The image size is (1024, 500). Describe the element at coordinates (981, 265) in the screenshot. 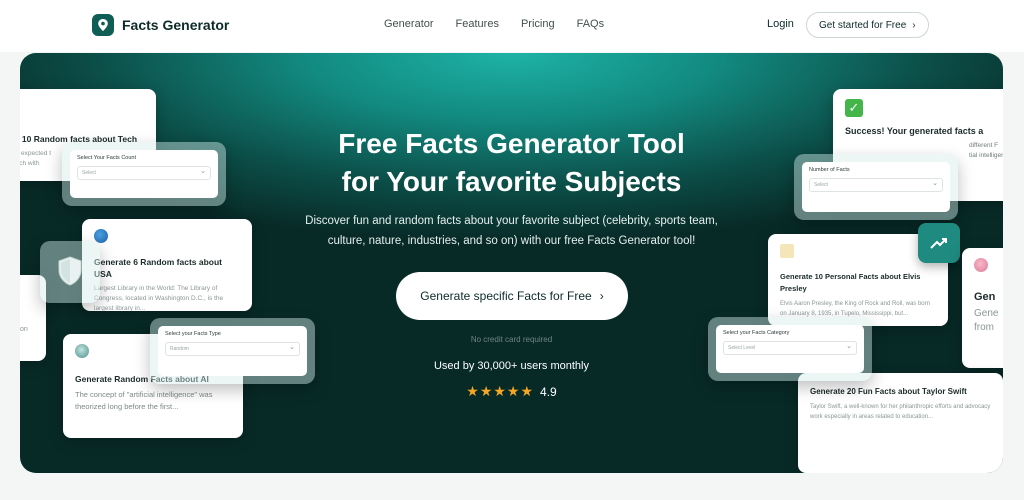

I see `brain-icon` at that location.